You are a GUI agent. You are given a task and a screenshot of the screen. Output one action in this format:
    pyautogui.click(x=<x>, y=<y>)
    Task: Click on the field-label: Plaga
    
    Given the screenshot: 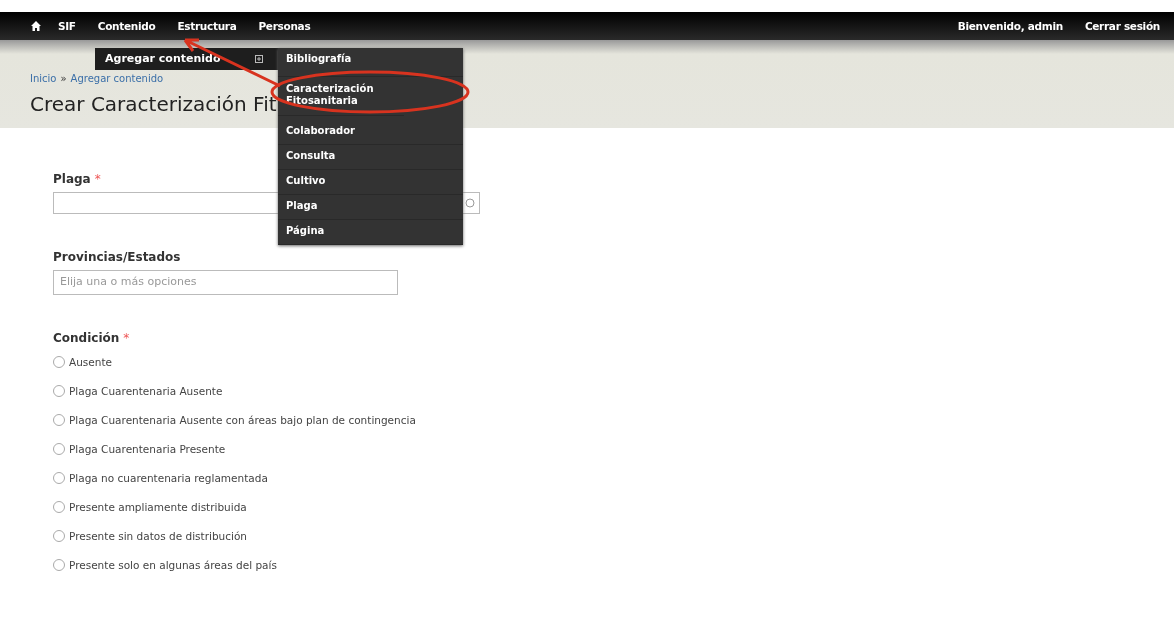 What is the action you would take?
    pyautogui.click(x=72, y=179)
    